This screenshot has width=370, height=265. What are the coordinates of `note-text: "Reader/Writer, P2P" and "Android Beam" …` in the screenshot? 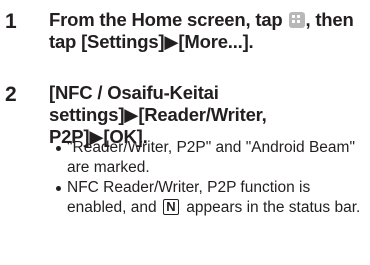 It's located at (211, 157).